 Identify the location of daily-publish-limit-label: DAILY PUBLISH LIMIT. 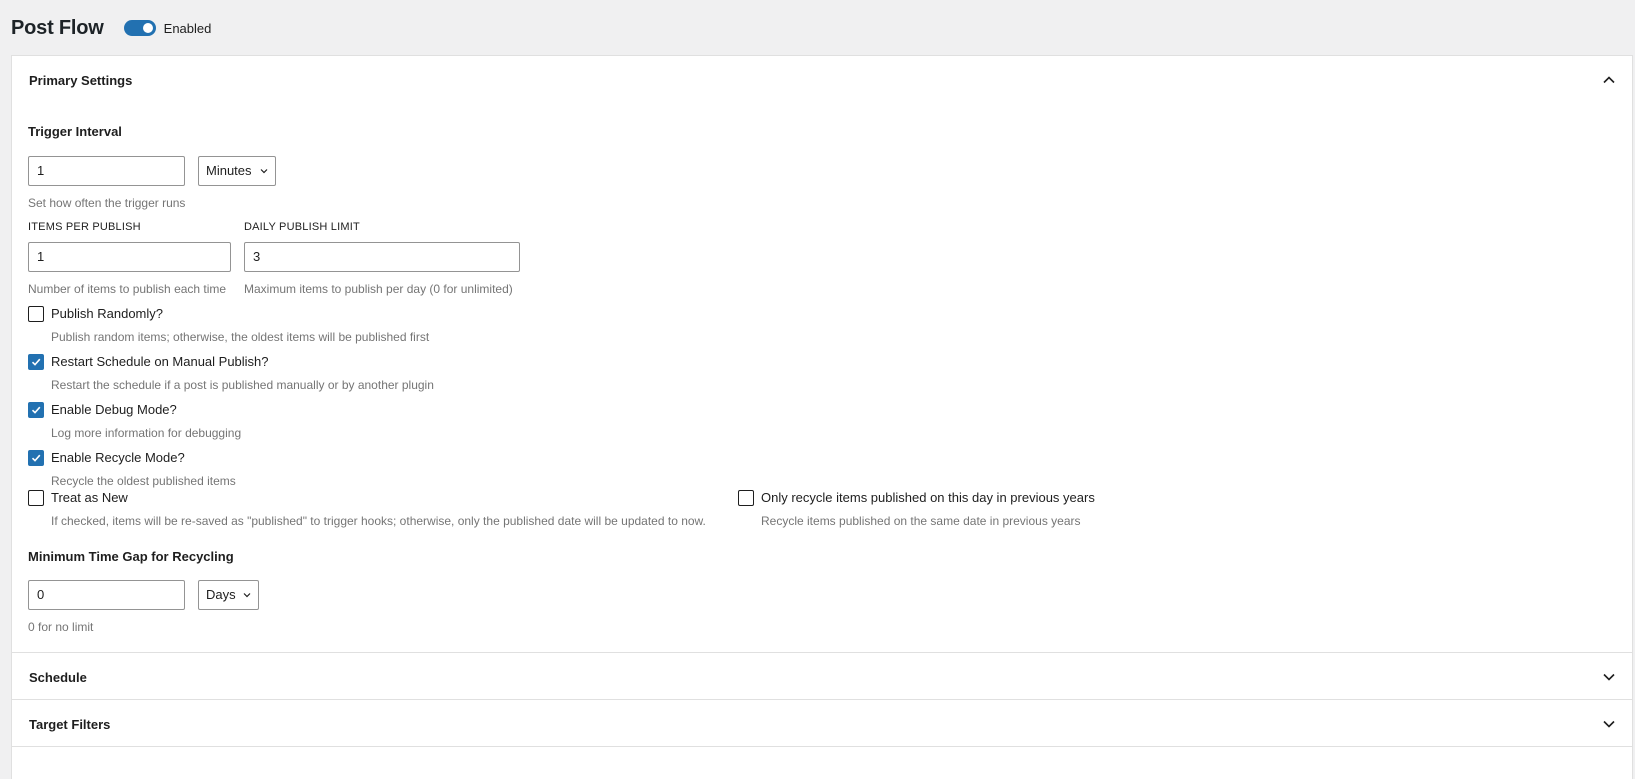
(302, 227).